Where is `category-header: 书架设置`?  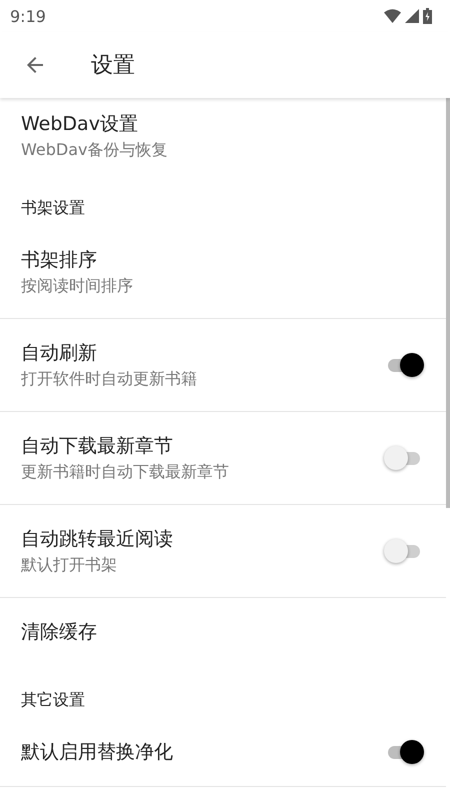
category-header: 书架设置 is located at coordinates (53, 208).